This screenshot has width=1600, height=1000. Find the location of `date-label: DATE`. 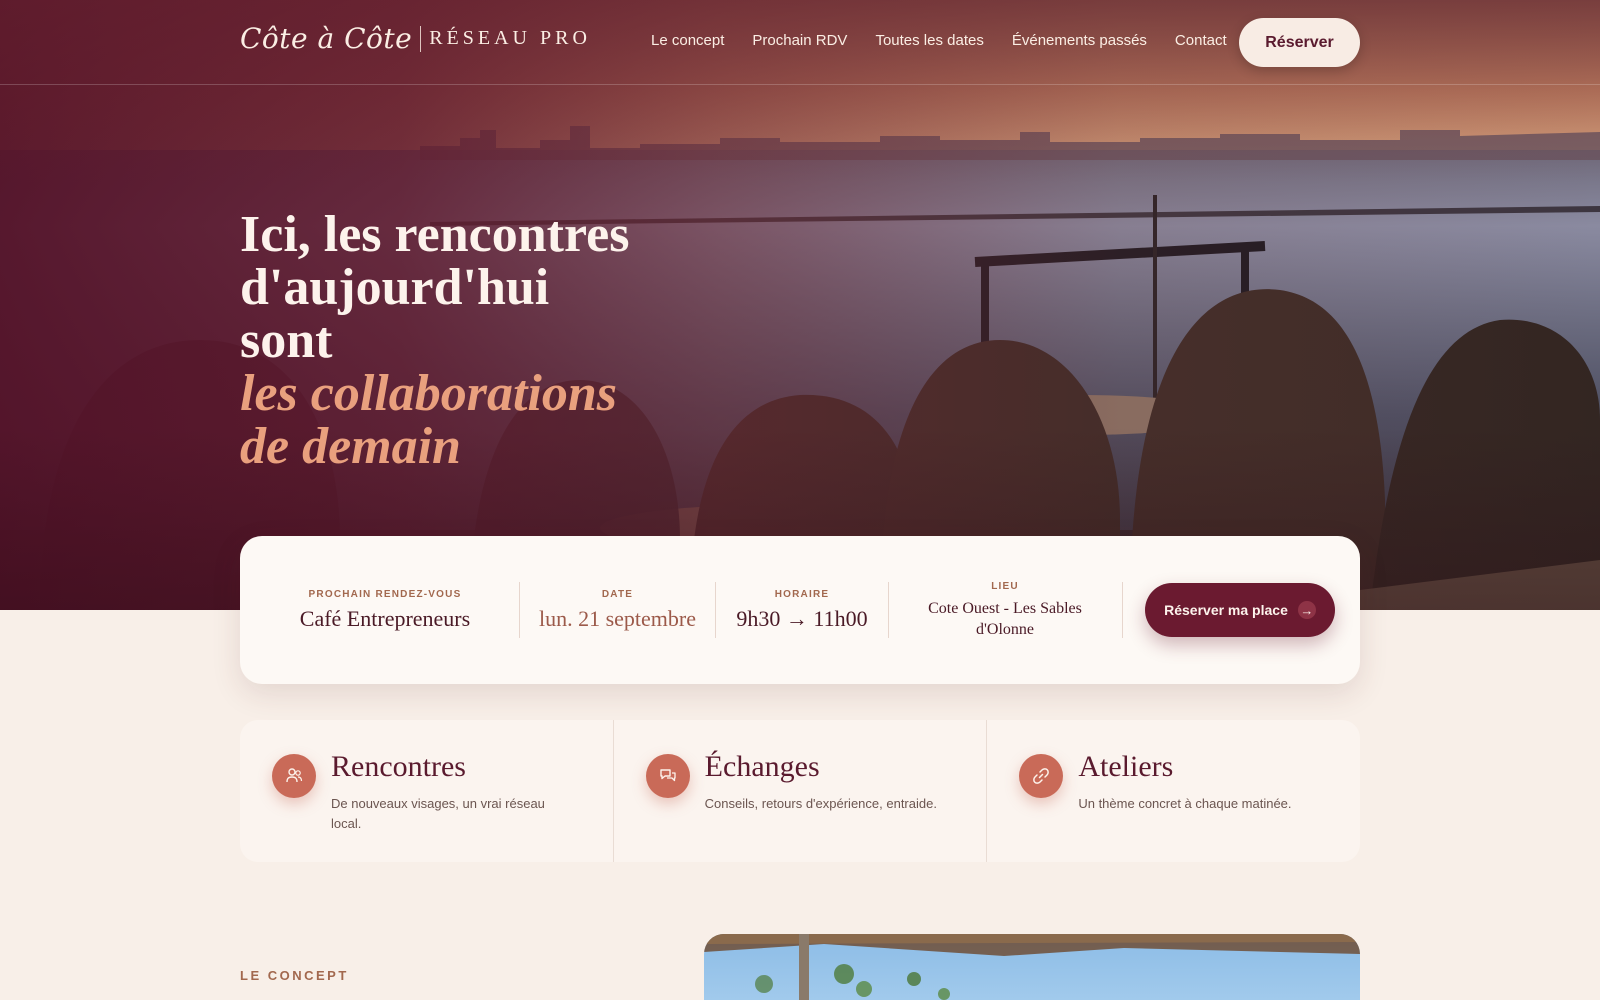

date-label: DATE is located at coordinates (617, 594).